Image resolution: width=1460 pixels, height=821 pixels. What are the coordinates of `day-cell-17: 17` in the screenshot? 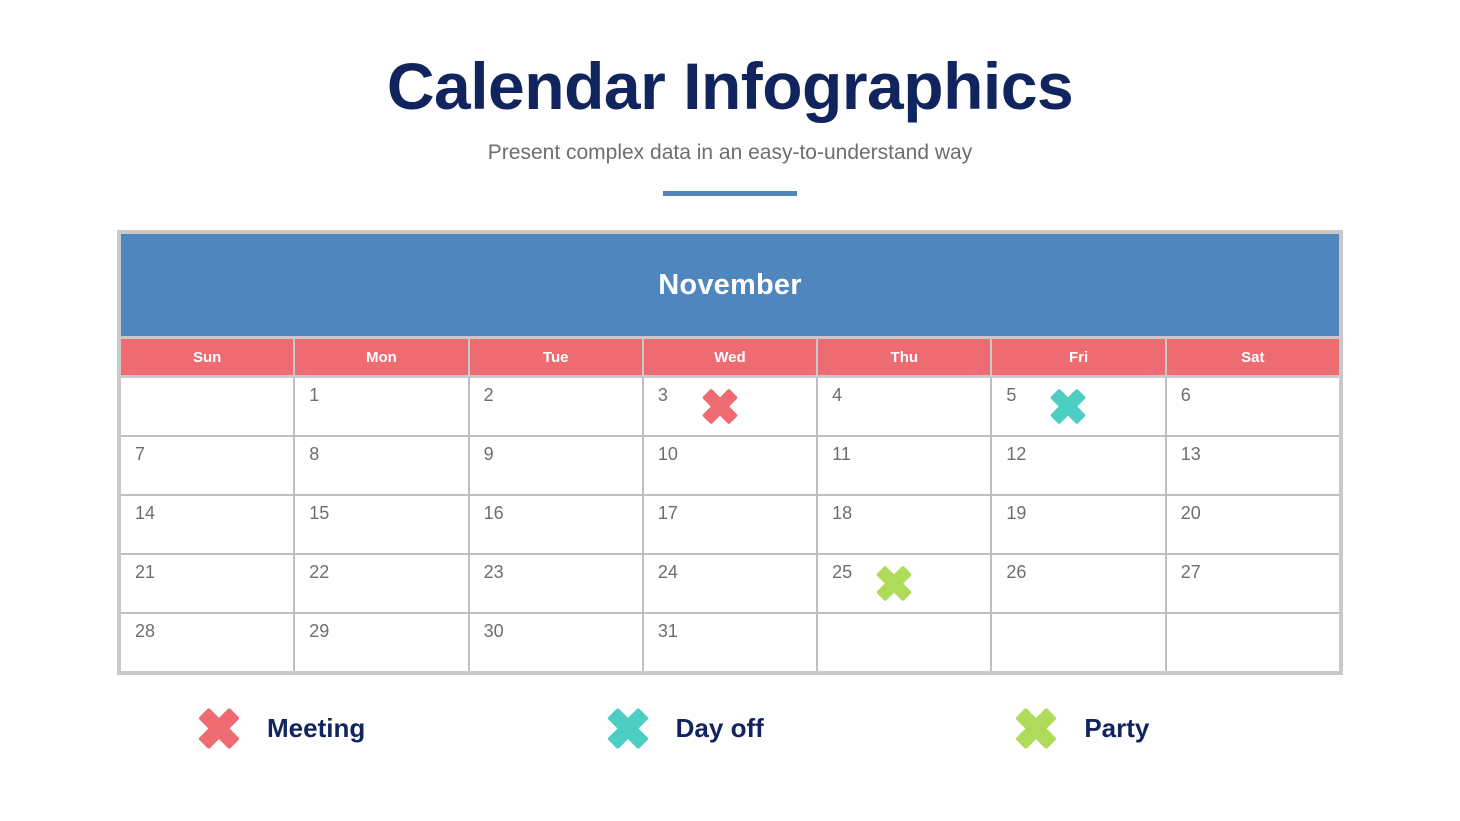 It's located at (730, 524).